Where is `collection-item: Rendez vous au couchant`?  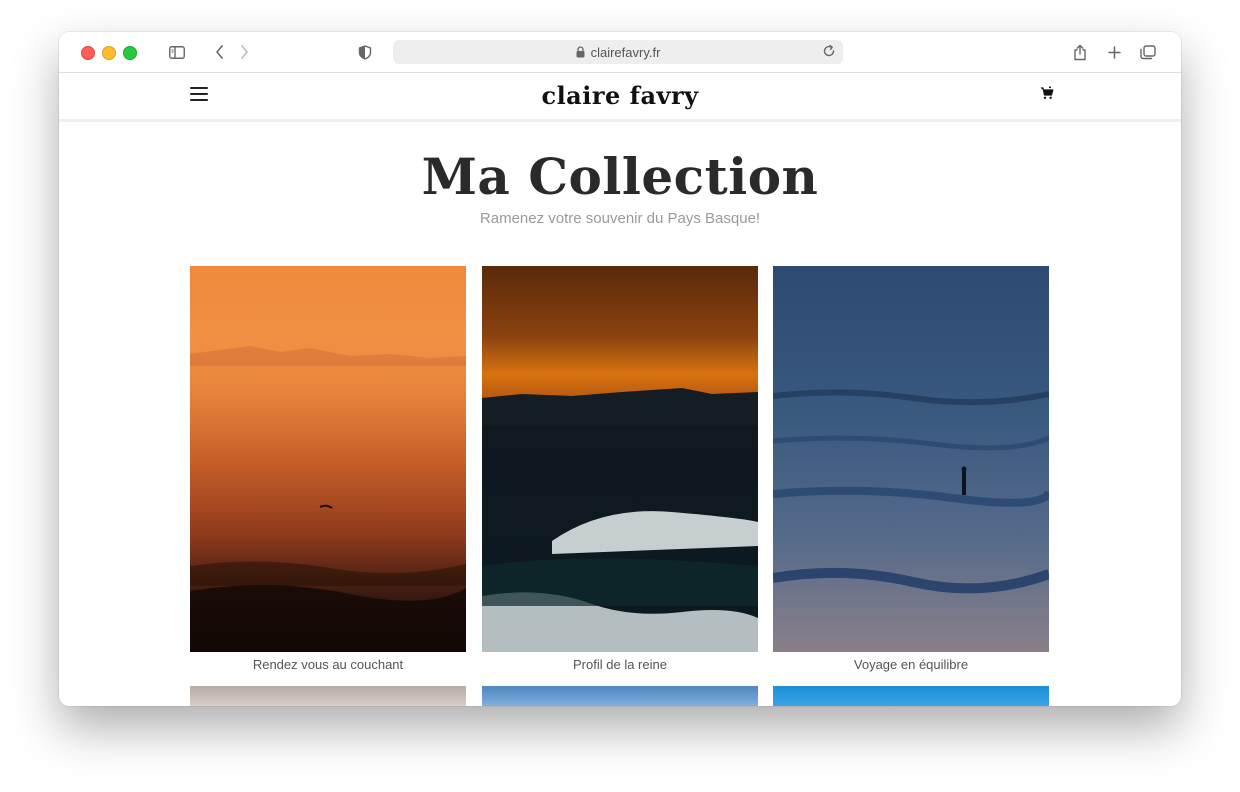 collection-item: Rendez vous au couchant is located at coordinates (328, 469).